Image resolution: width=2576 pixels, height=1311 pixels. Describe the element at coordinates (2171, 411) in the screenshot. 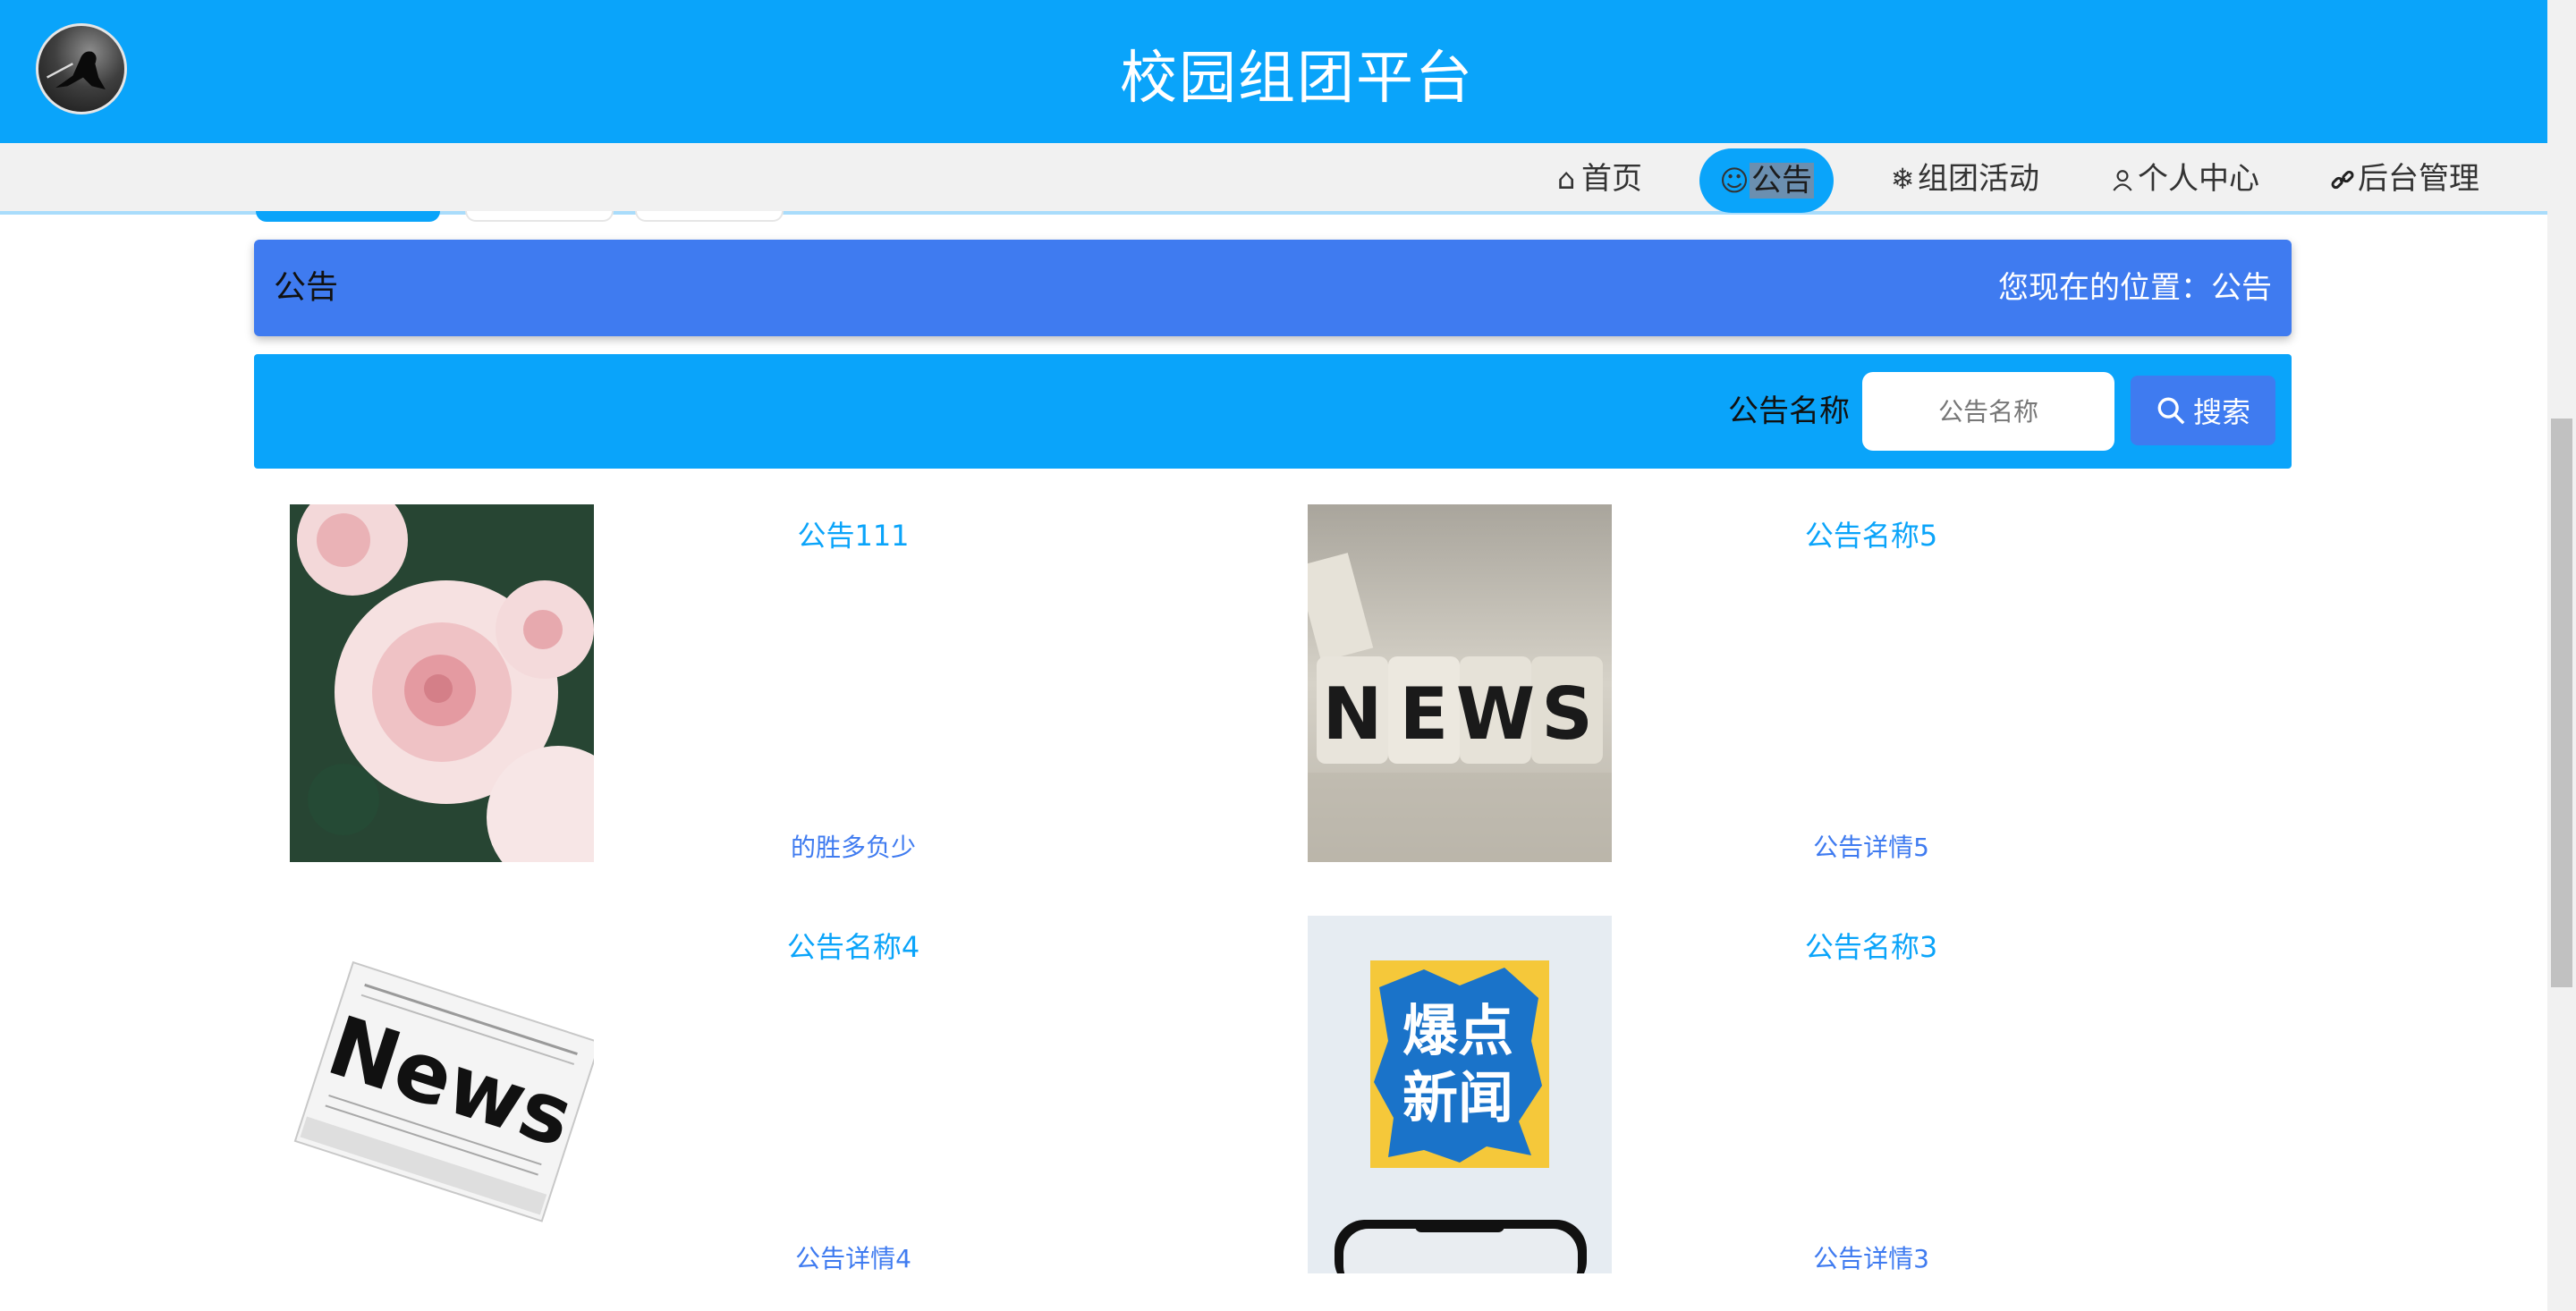

I see `search-icon` at that location.